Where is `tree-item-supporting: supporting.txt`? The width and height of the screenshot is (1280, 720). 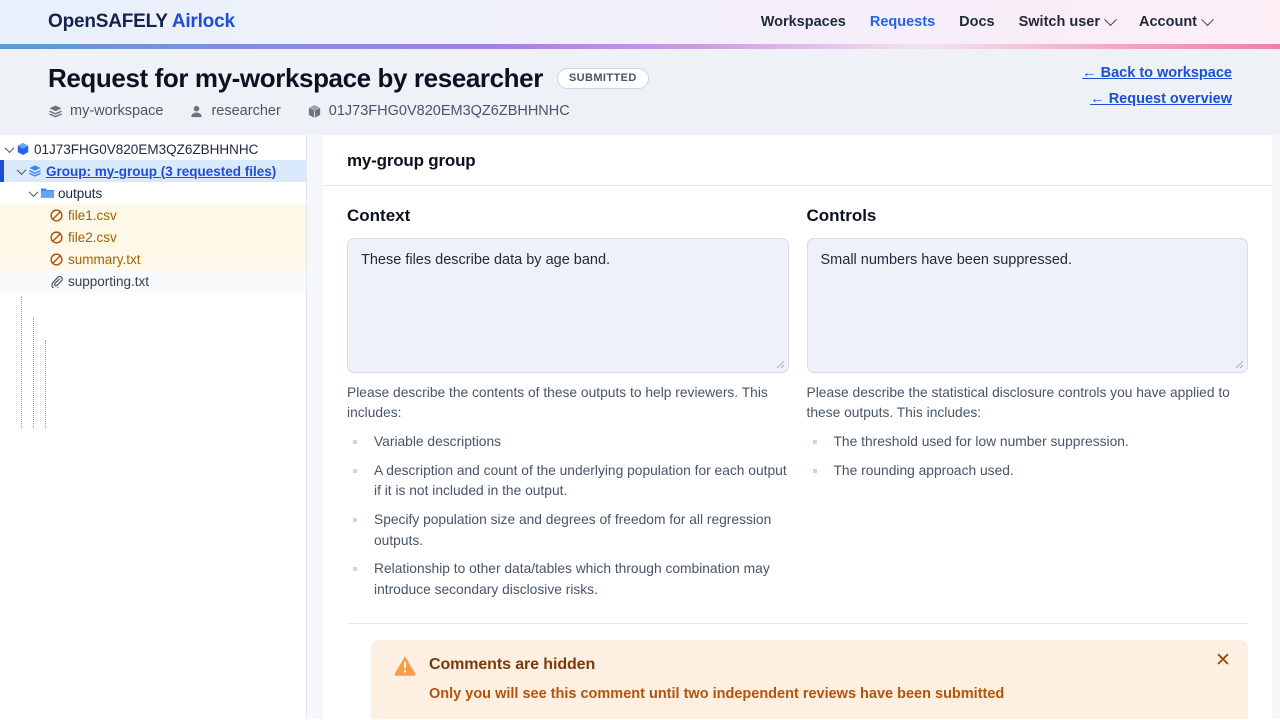 tree-item-supporting: supporting.txt is located at coordinates (153, 281).